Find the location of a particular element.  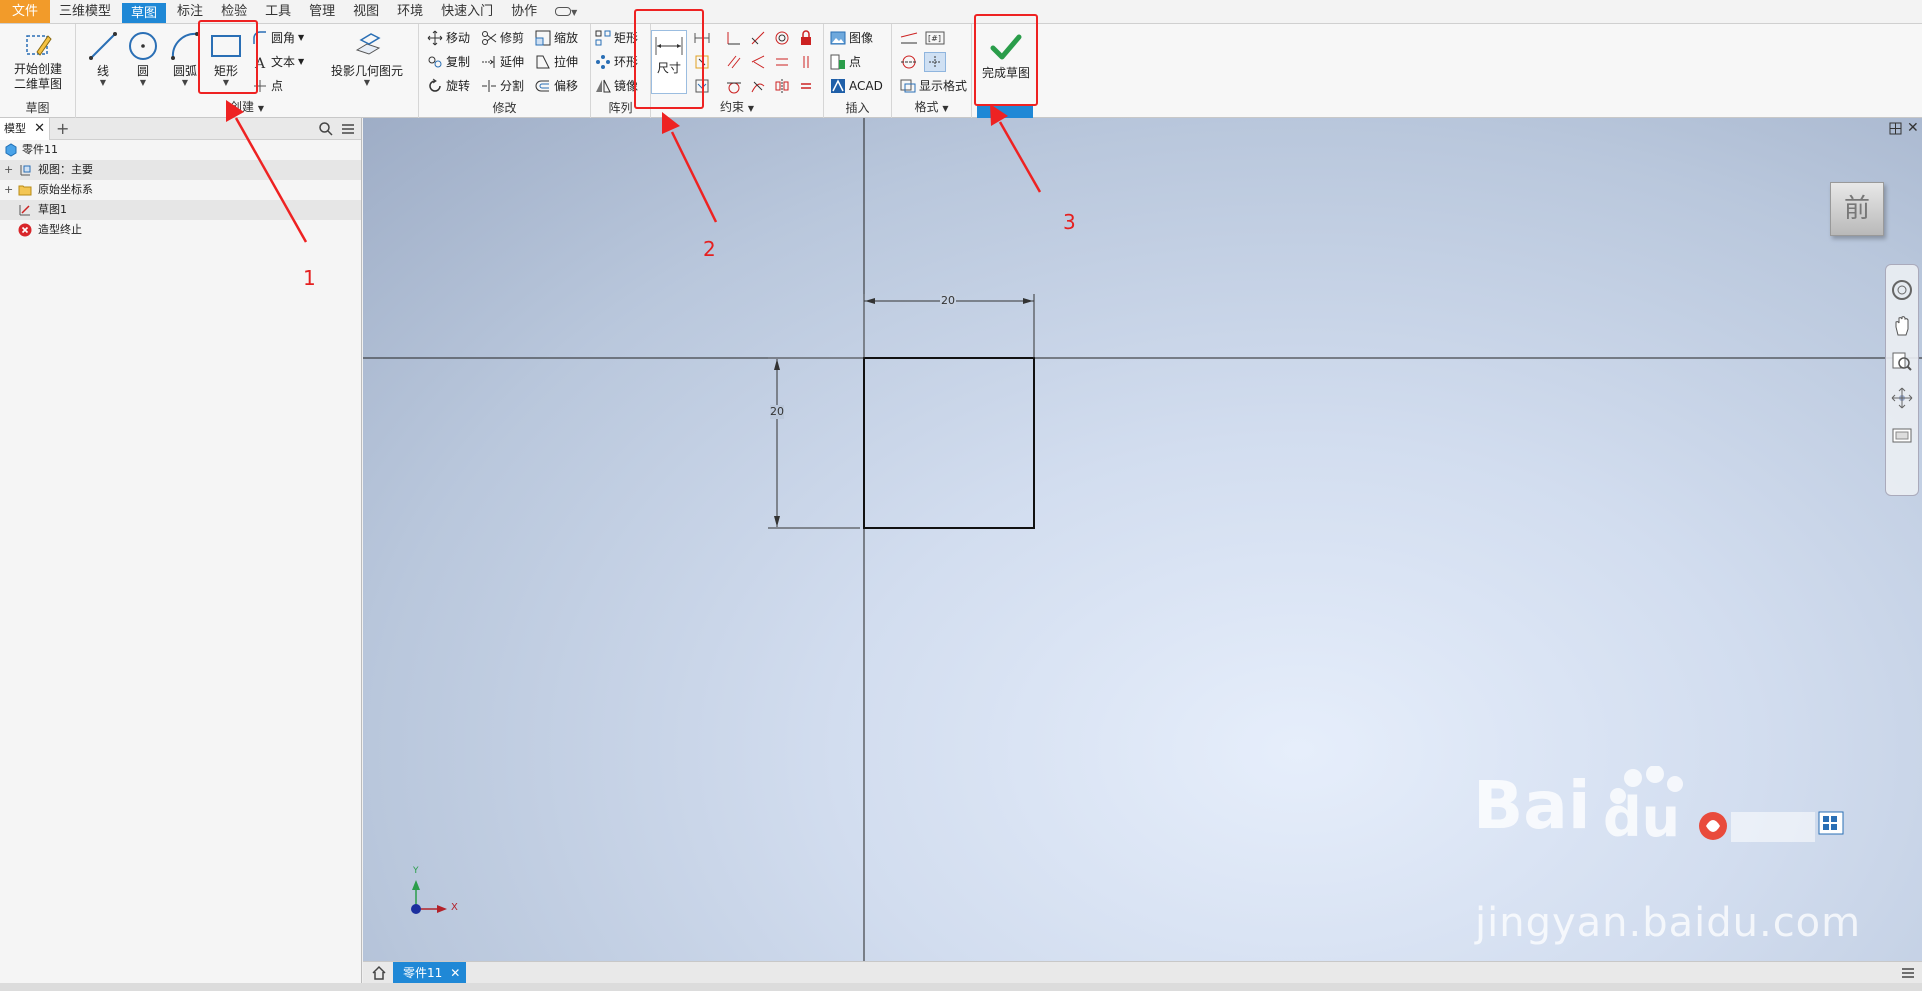

browser-tab-model: 模型 ✕ is located at coordinates (25, 129).